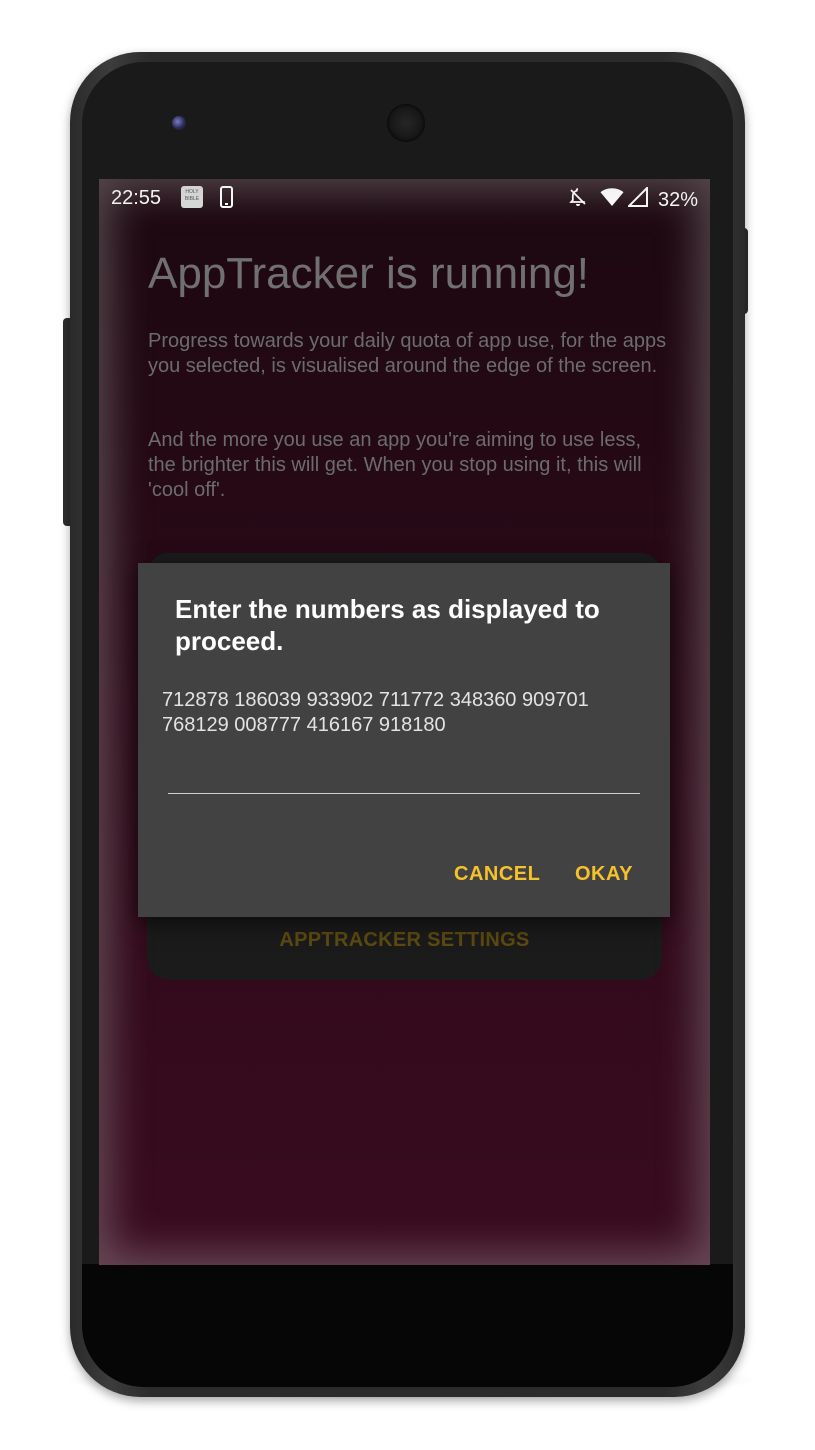  What do you see at coordinates (136, 198) in the screenshot?
I see `status-time: 22:55` at bounding box center [136, 198].